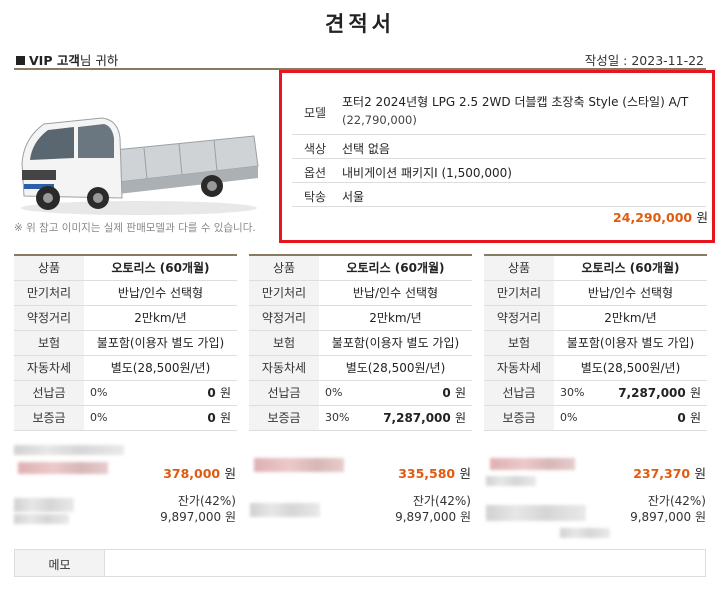  Describe the element at coordinates (192, 473) in the screenshot. I see `monthly-amount: 378,000` at that location.